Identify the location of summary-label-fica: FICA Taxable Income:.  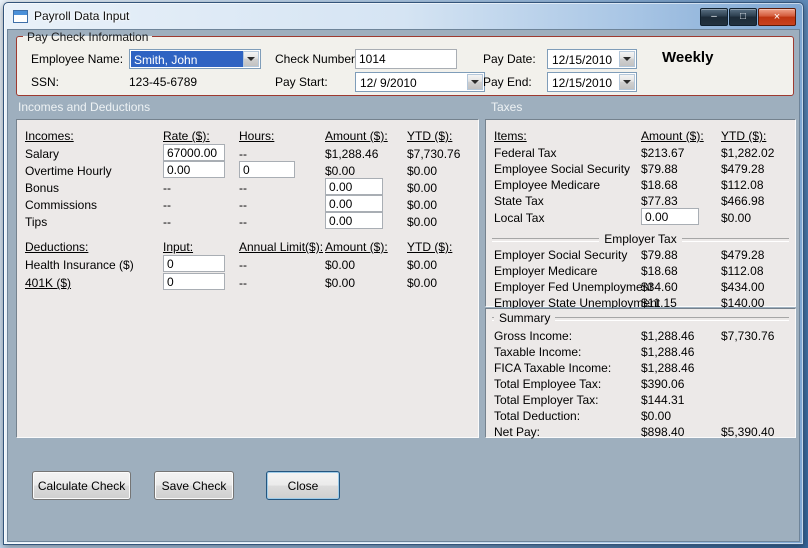
(553, 368).